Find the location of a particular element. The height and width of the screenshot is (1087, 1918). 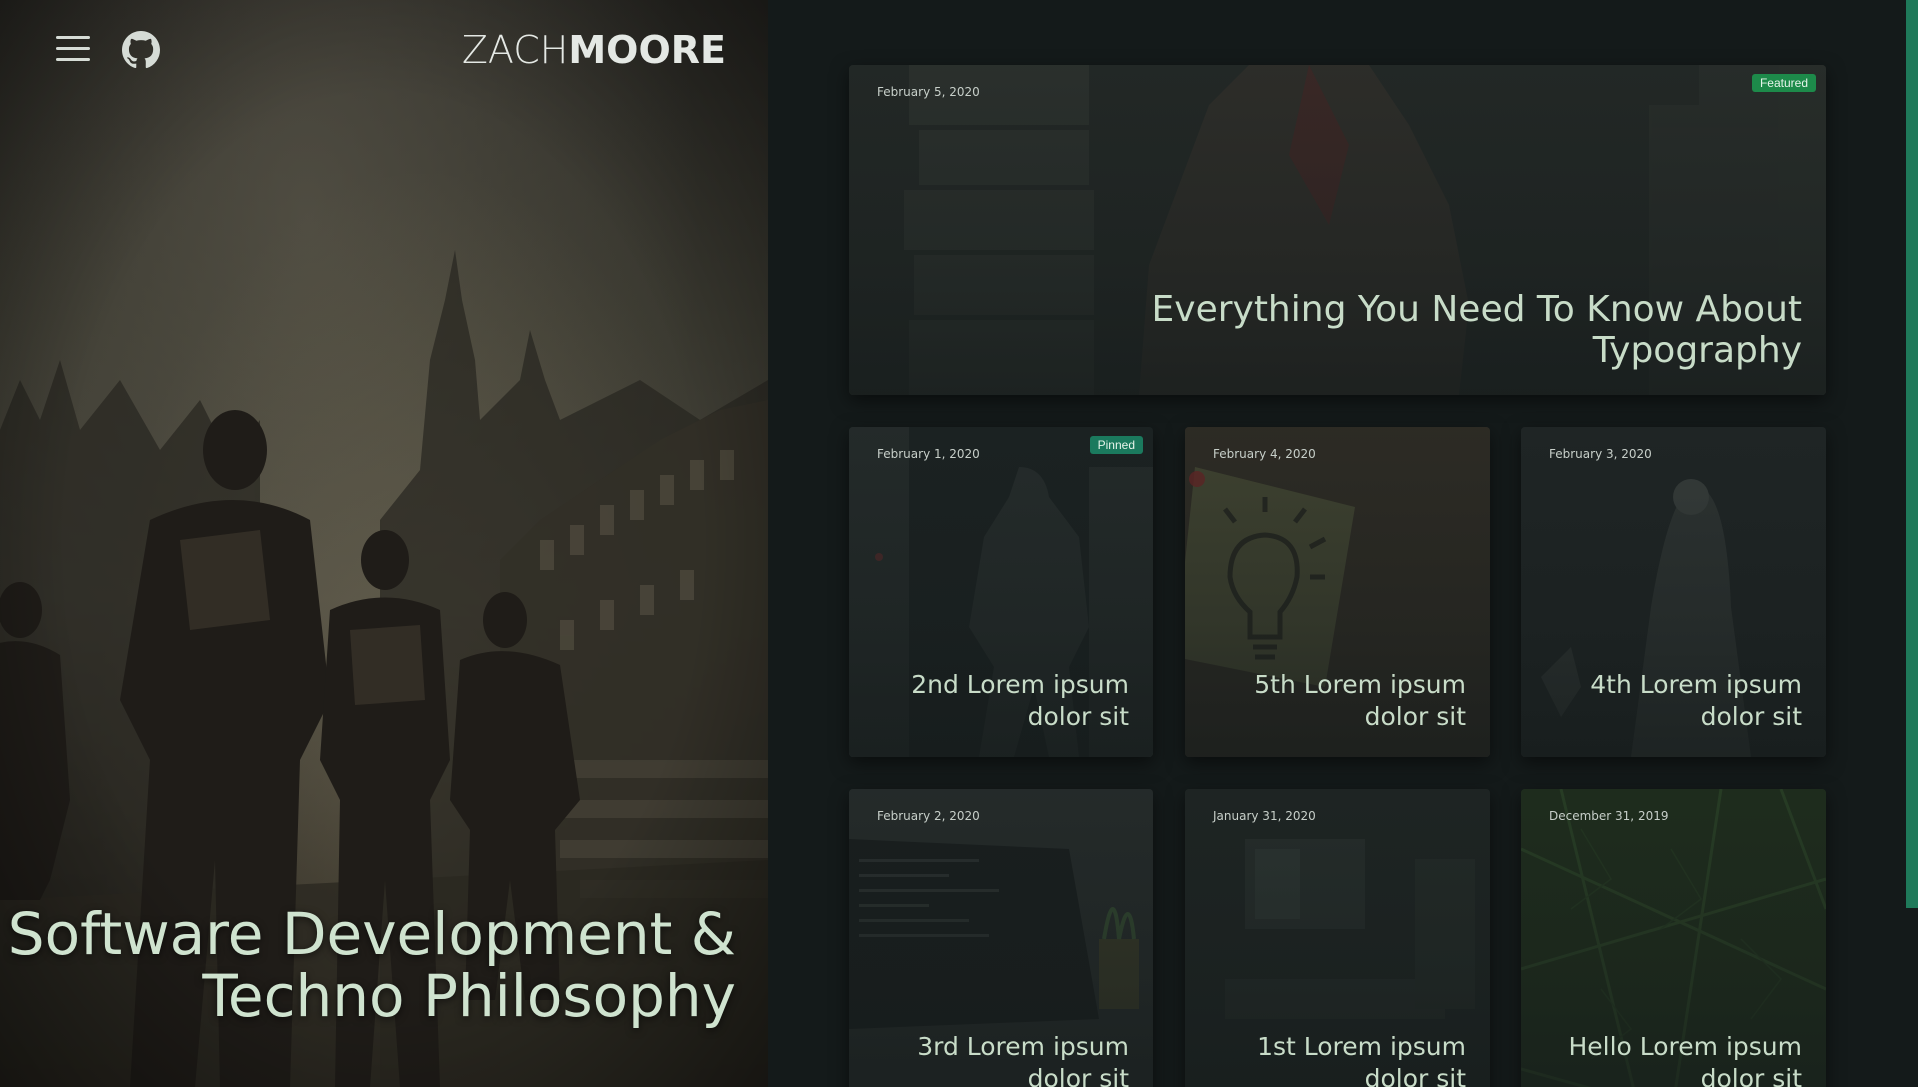

post-title-line1: 1st Lorem ipsum is located at coordinates (1361, 1046).